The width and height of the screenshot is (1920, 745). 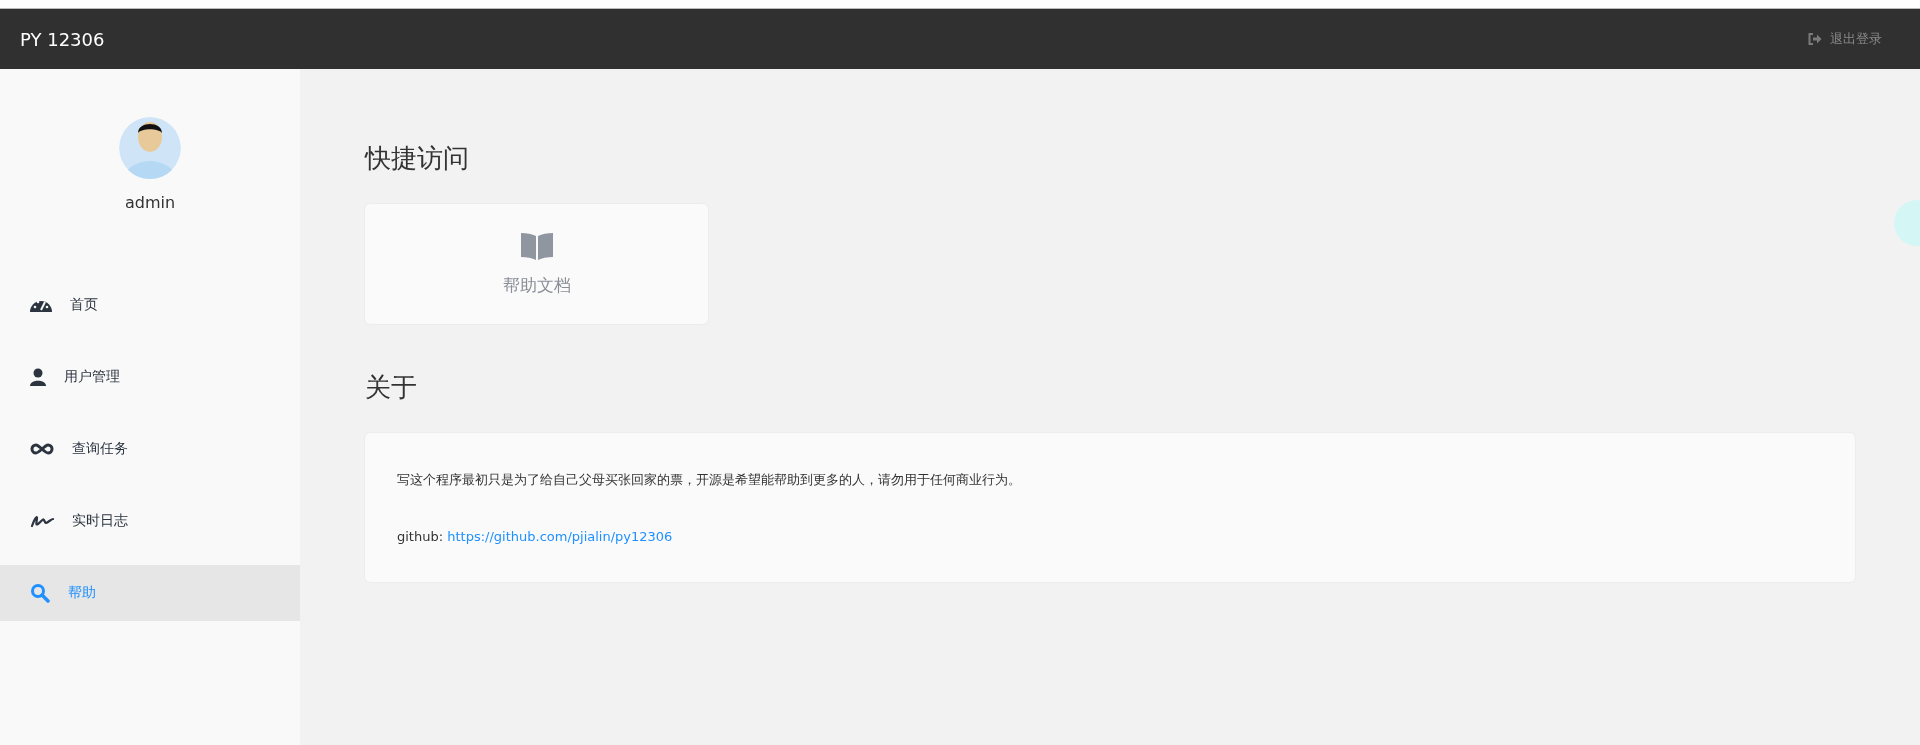 What do you see at coordinates (150, 202) in the screenshot?
I see `username: admin` at bounding box center [150, 202].